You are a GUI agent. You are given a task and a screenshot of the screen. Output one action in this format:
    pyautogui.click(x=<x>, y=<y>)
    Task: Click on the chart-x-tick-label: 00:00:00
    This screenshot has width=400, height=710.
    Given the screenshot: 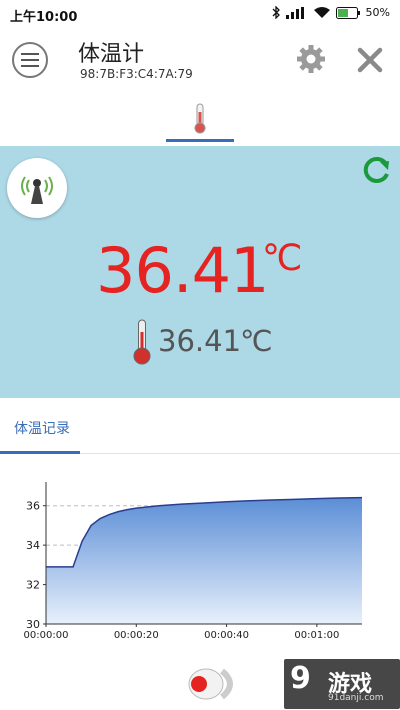 What is the action you would take?
    pyautogui.click(x=46, y=635)
    